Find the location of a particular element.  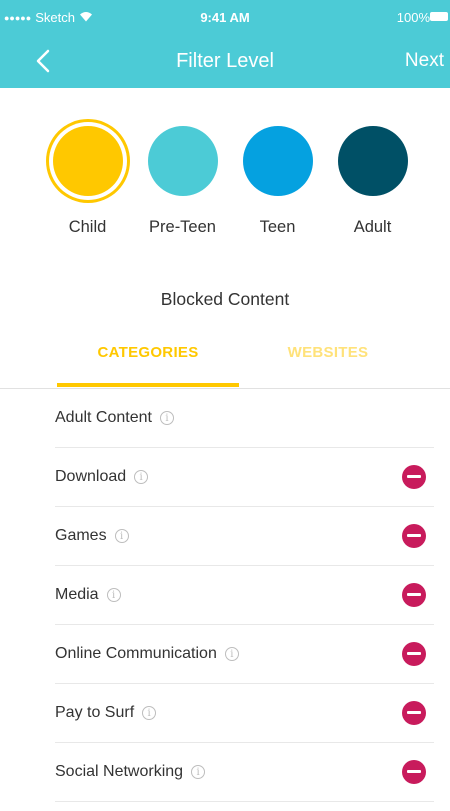

content-tabs: CATEGORIES WEBSITES is located at coordinates (225, 359).